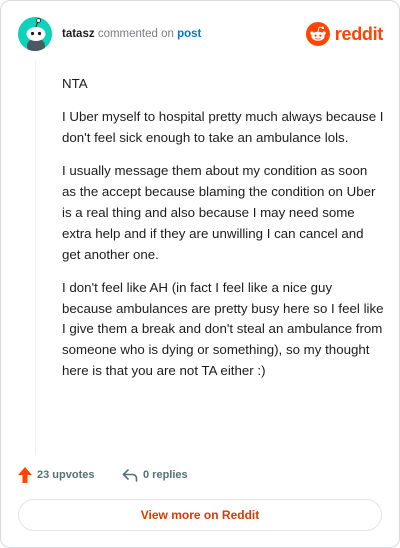 Image resolution: width=400 pixels, height=548 pixels. What do you see at coordinates (165, 475) in the screenshot?
I see `replies-count: 0 replies` at bounding box center [165, 475].